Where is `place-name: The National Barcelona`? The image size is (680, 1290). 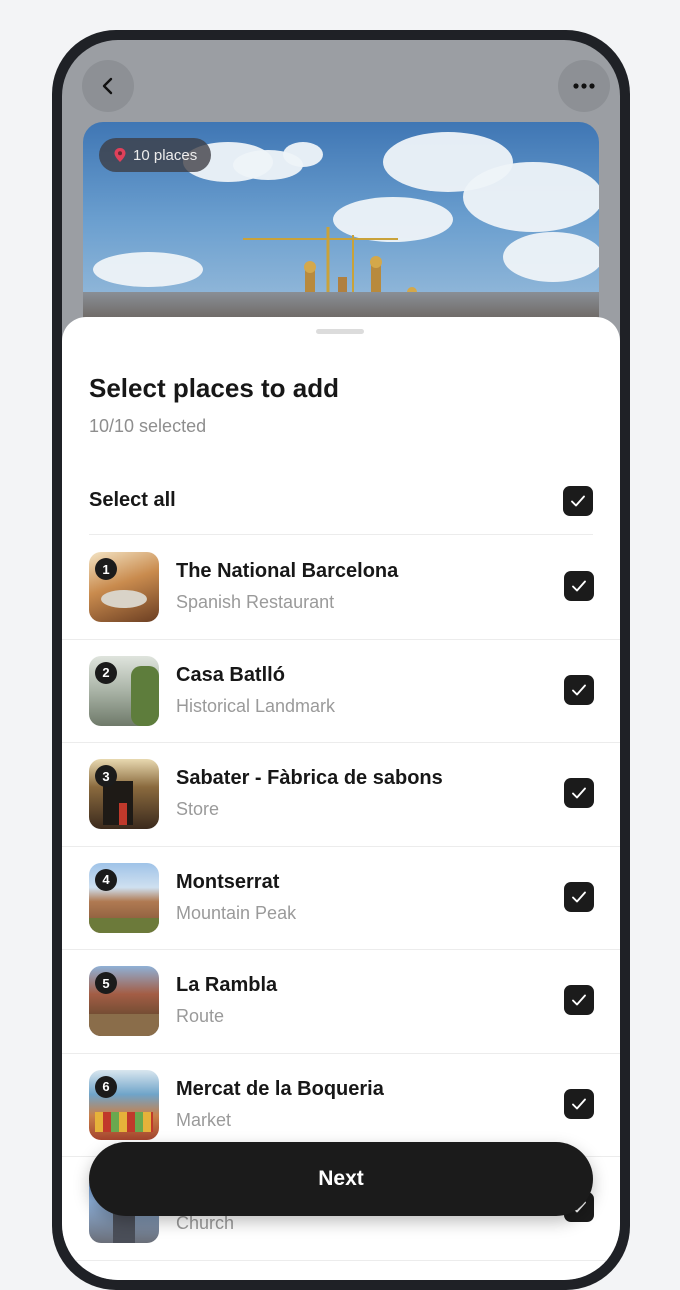
place-name: The National Barcelona is located at coordinates (287, 571).